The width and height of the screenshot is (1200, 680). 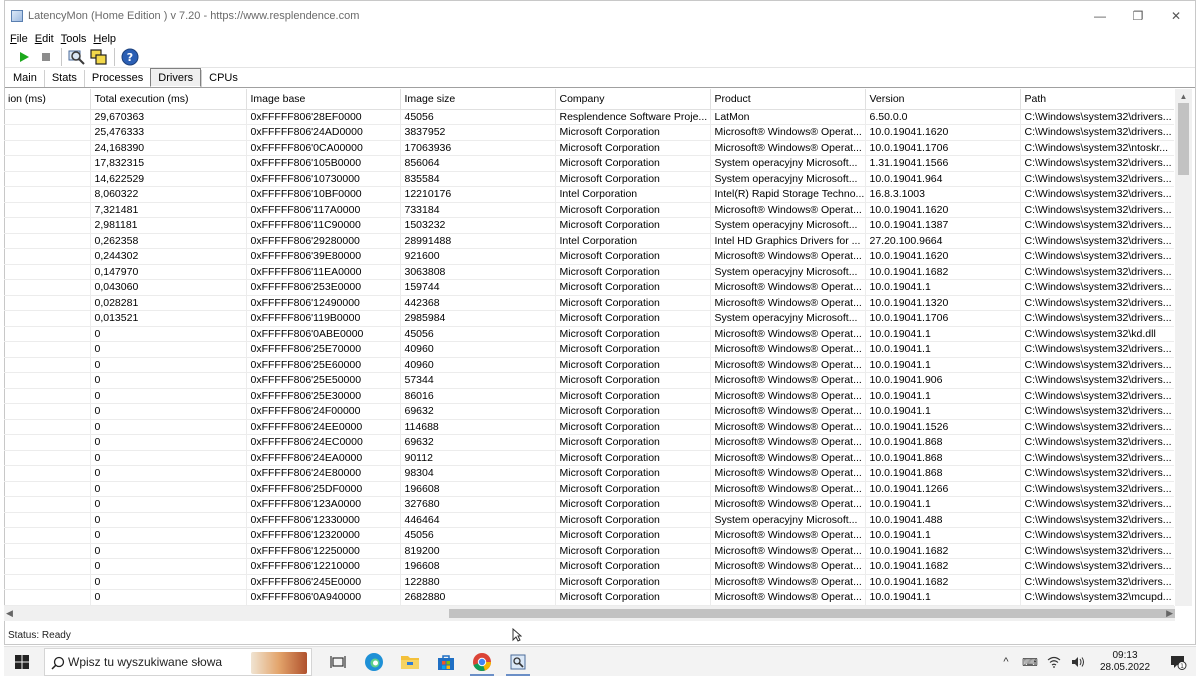 What do you see at coordinates (600, 78) in the screenshot?
I see `tab-bar: Main Stats Processes Drivers CPUs` at bounding box center [600, 78].